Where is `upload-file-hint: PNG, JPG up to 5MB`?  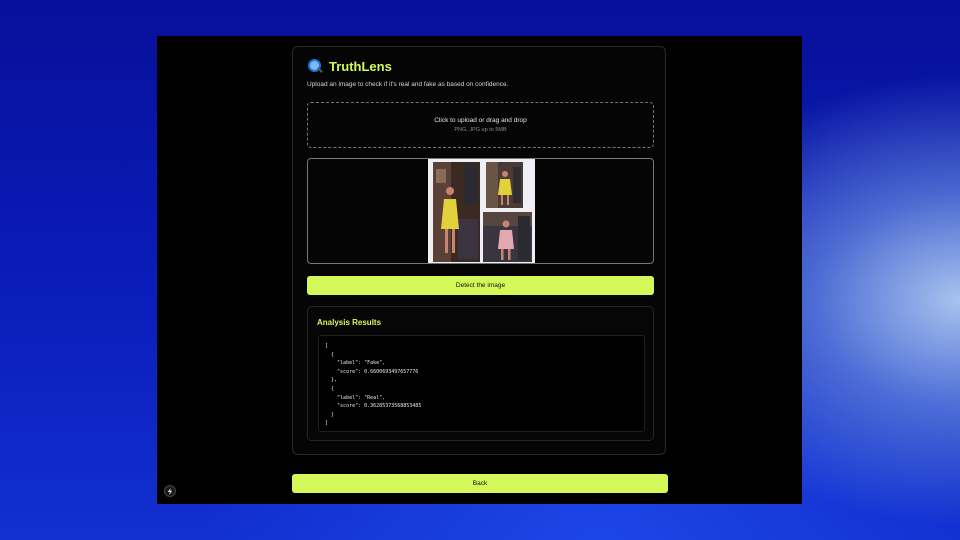 upload-file-hint: PNG, JPG up to 5MB is located at coordinates (480, 130).